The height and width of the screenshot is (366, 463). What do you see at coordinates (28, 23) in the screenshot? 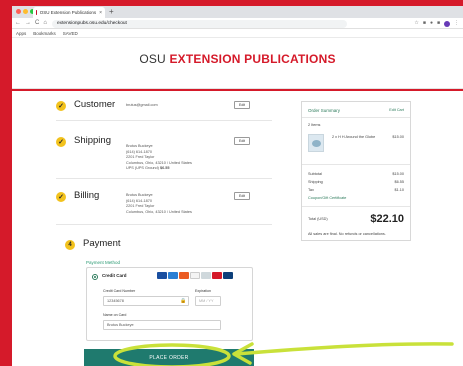
I see `forward-icon: →` at bounding box center [28, 23].